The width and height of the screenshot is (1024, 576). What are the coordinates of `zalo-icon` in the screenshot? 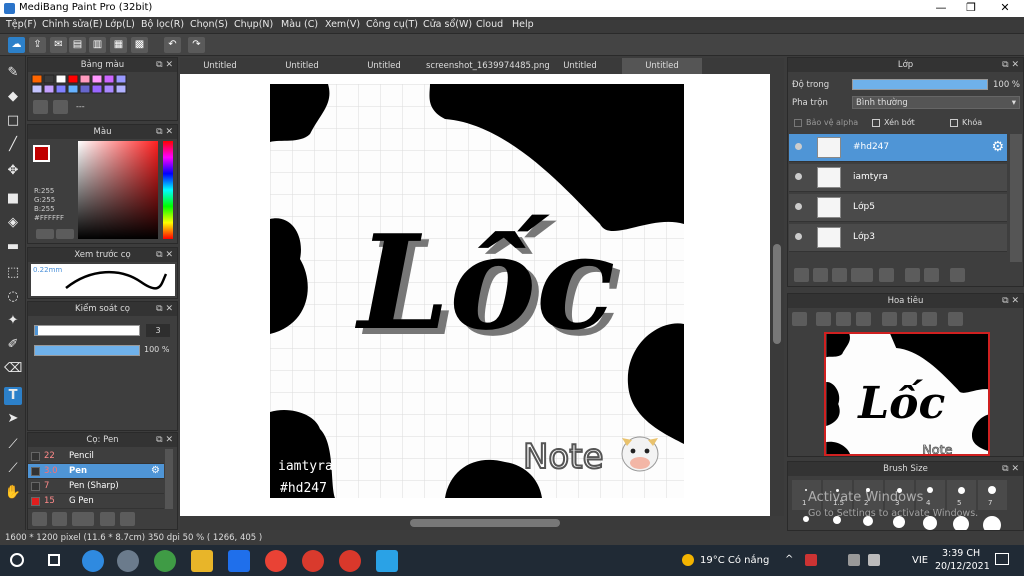 It's located at (239, 561).